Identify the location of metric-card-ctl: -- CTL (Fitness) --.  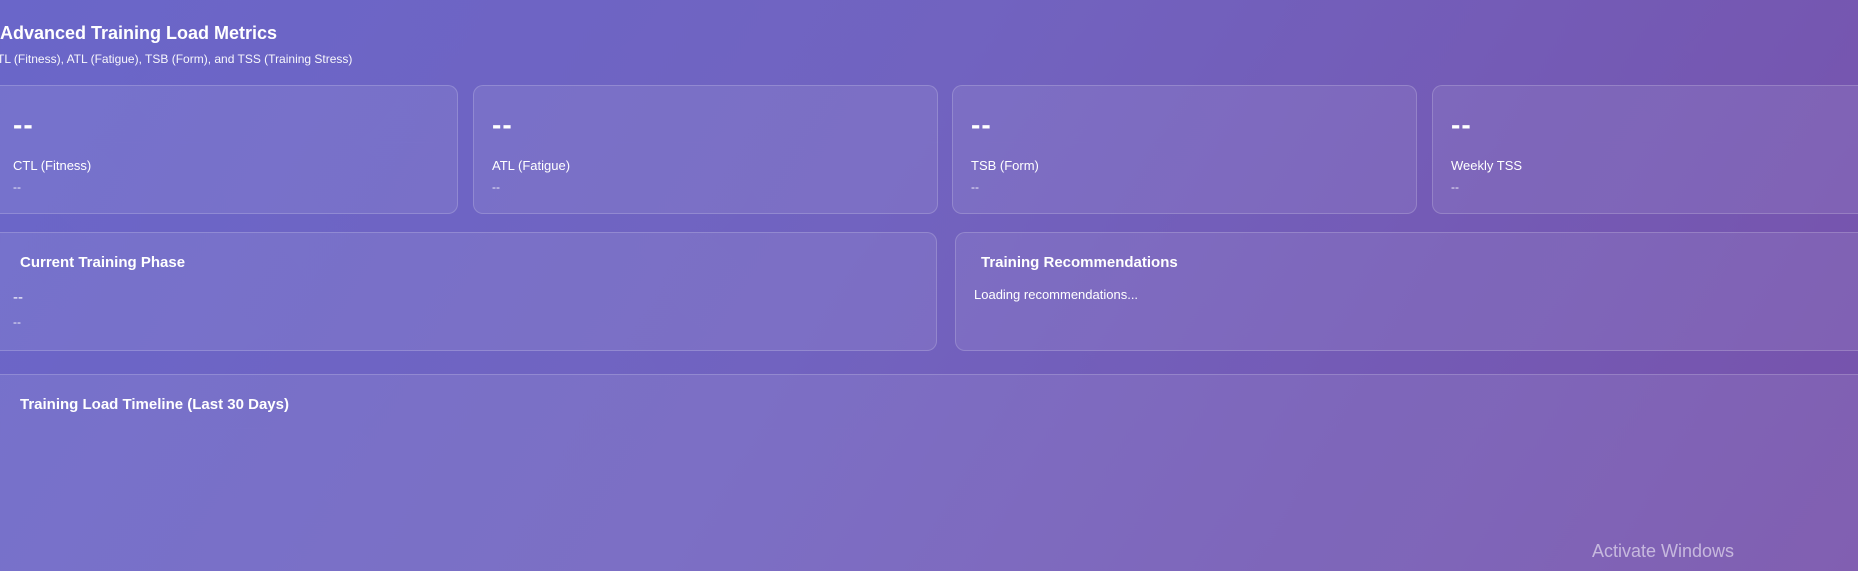
(229, 149).